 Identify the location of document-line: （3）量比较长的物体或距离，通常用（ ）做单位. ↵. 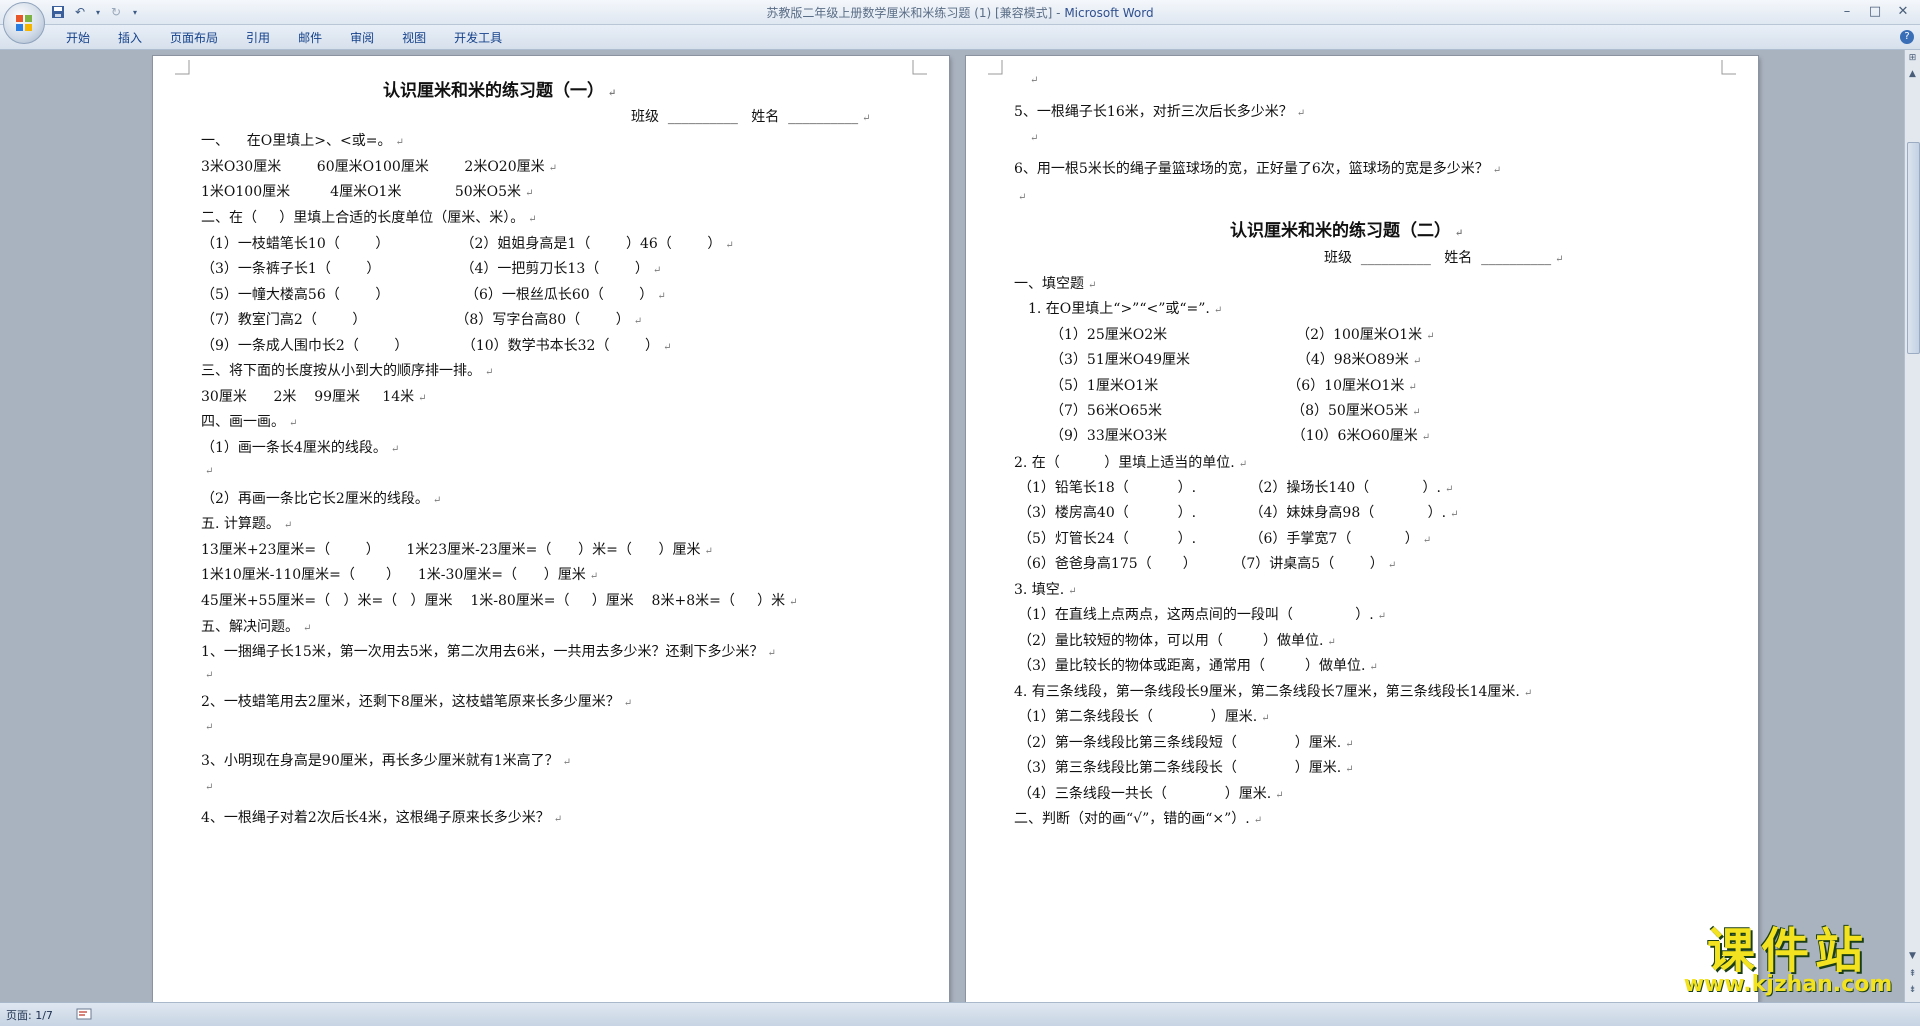
(1198, 665).